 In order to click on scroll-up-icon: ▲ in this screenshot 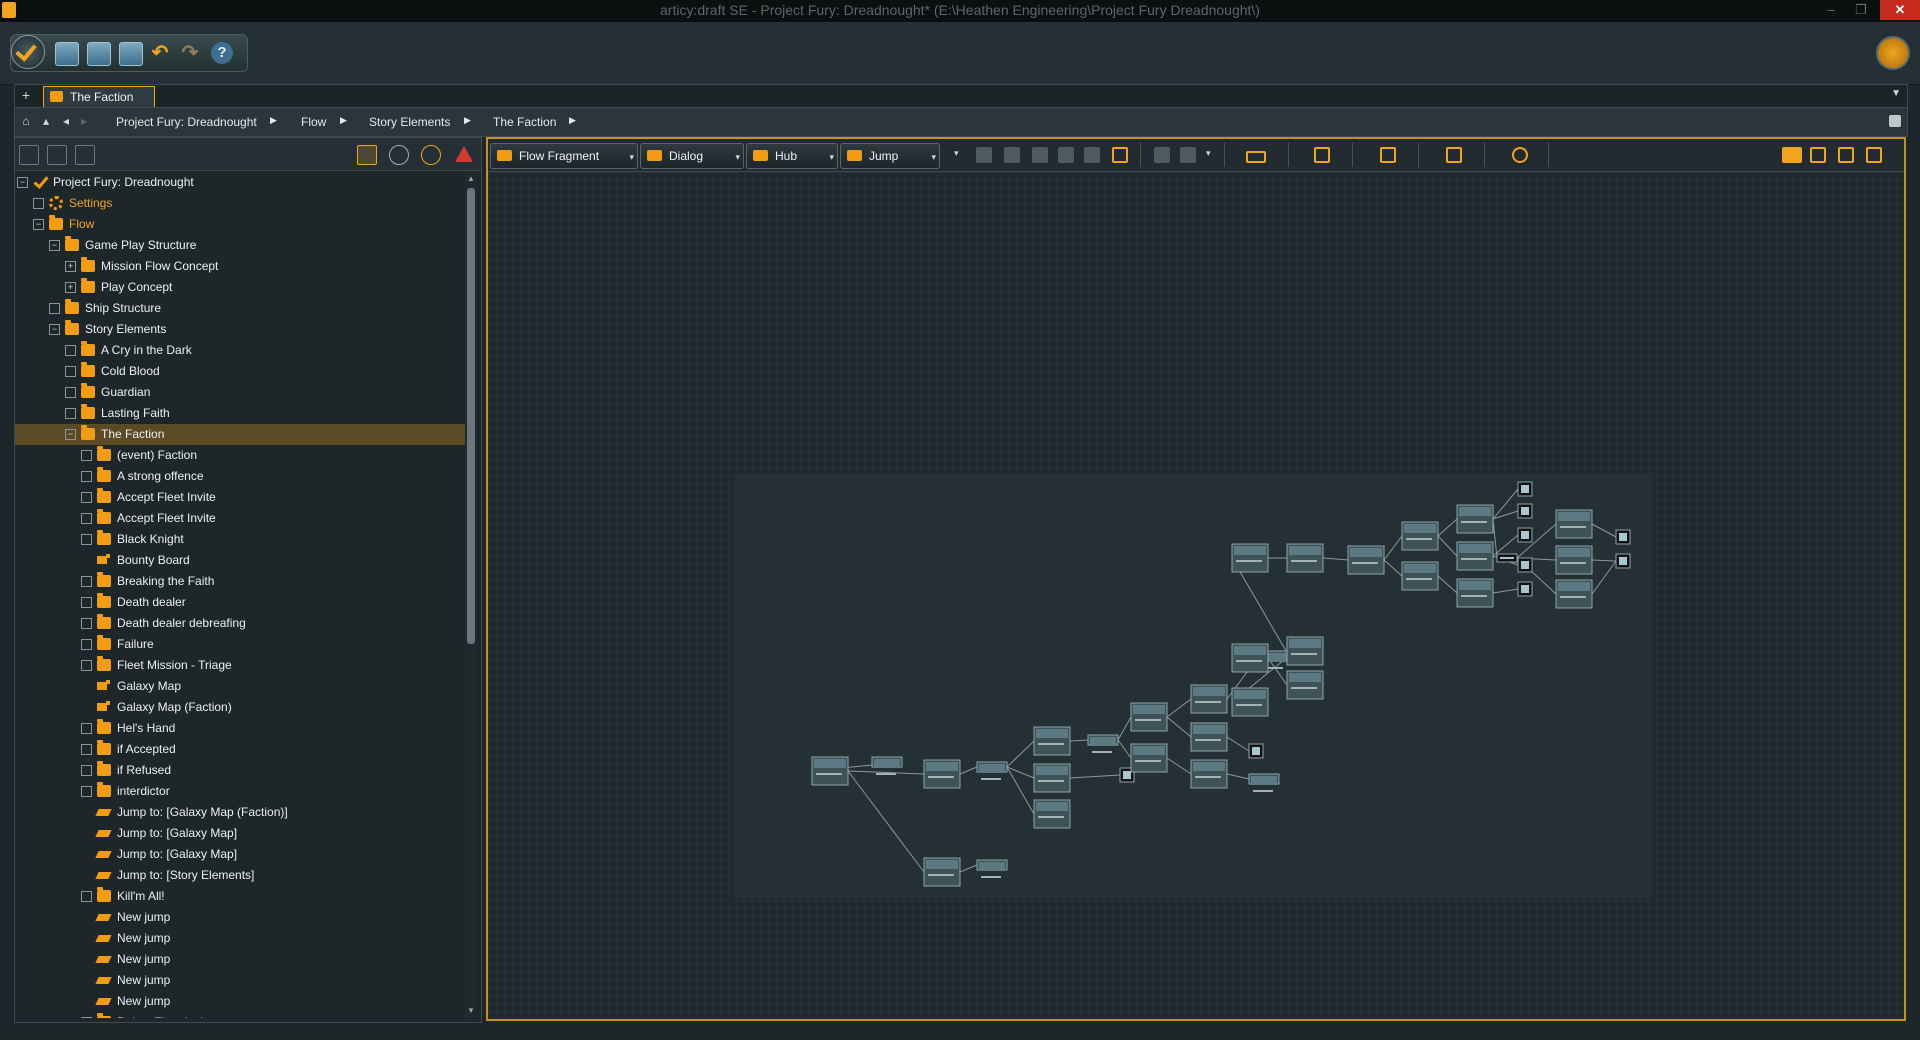, I will do `click(471, 179)`.